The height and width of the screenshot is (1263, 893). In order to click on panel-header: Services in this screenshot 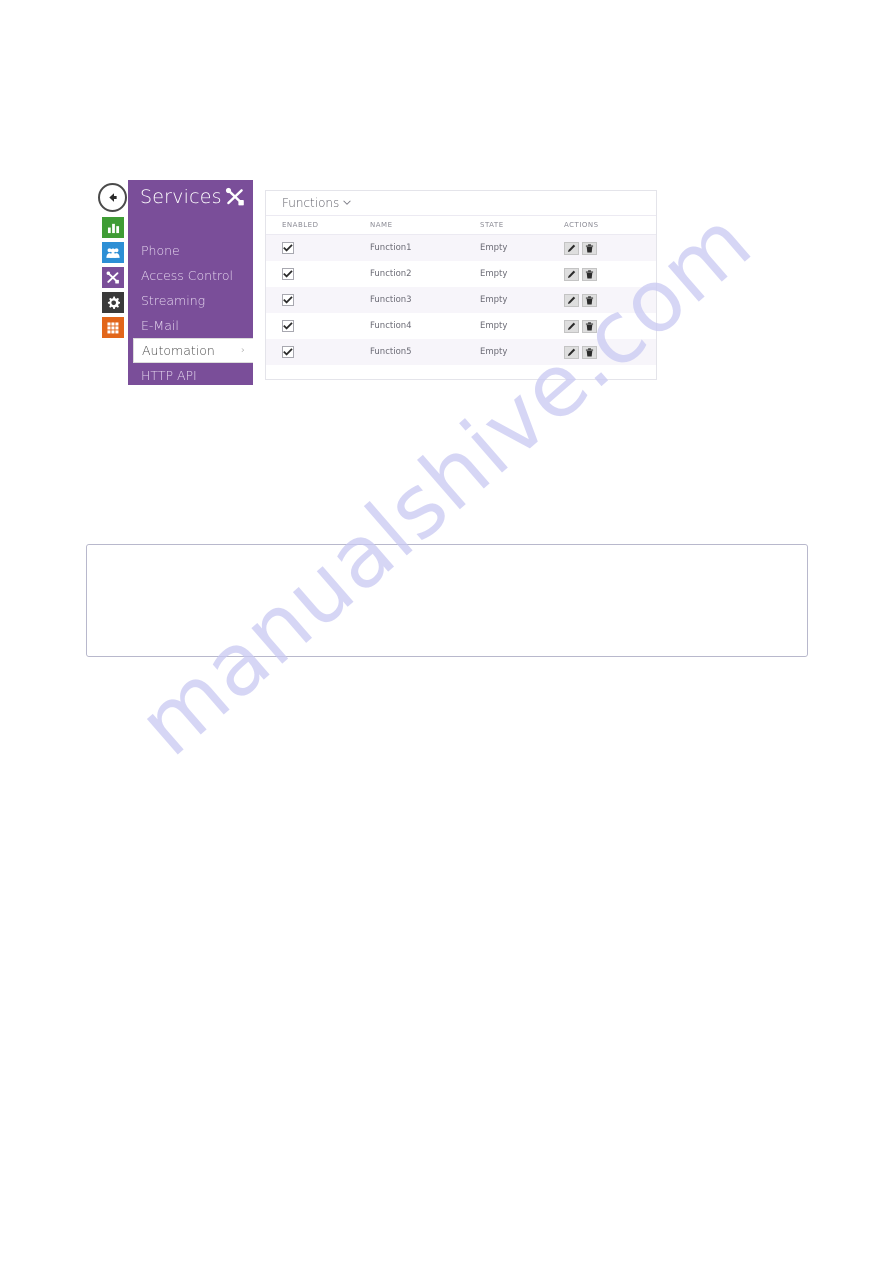, I will do `click(190, 203)`.